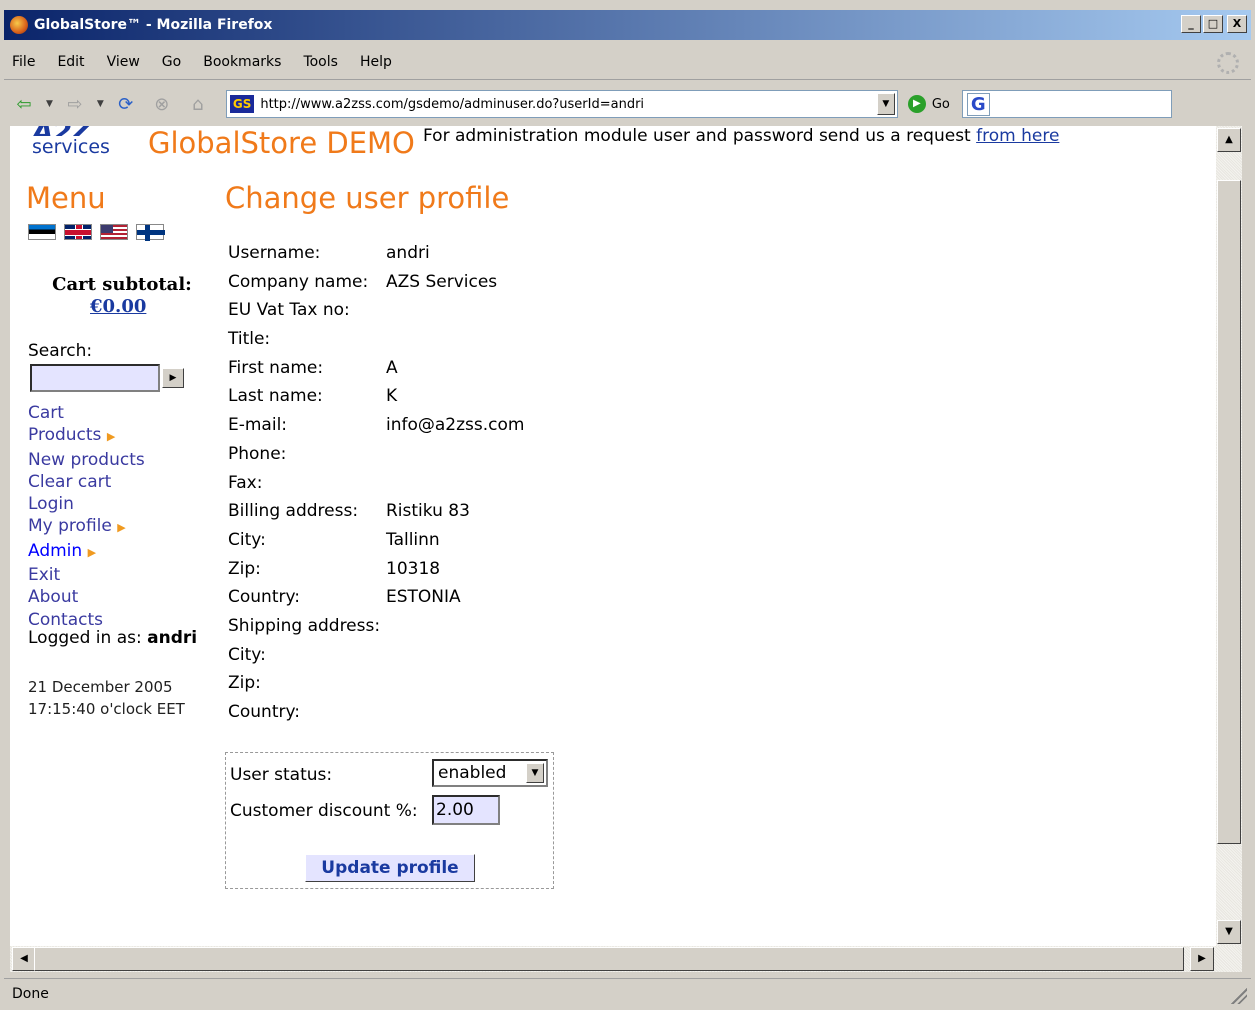 Image resolution: width=1255 pixels, height=1010 pixels. What do you see at coordinates (275, 396) in the screenshot?
I see `field-label: Last name:` at bounding box center [275, 396].